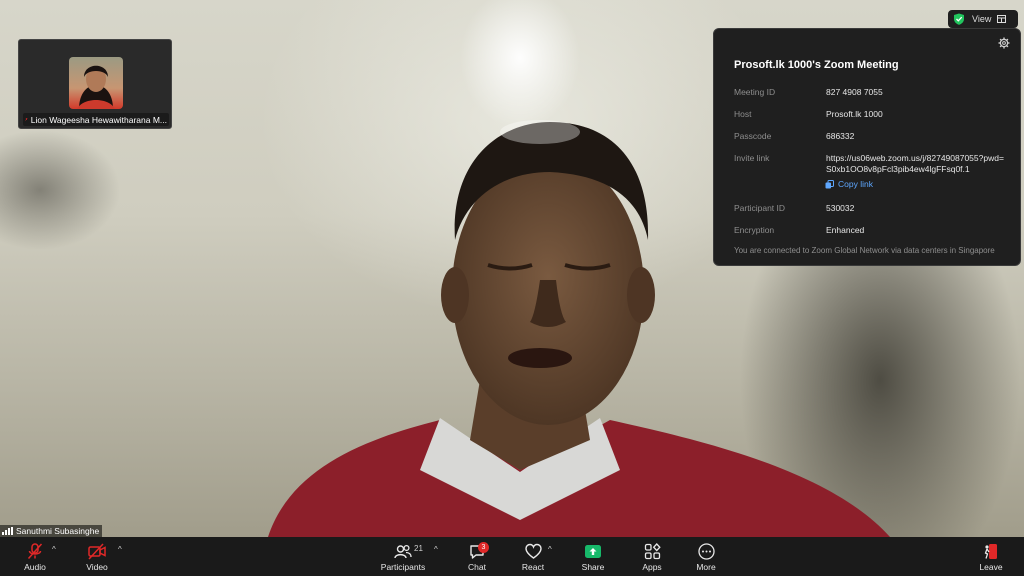  What do you see at coordinates (533, 567) in the screenshot?
I see `react-label: React` at bounding box center [533, 567].